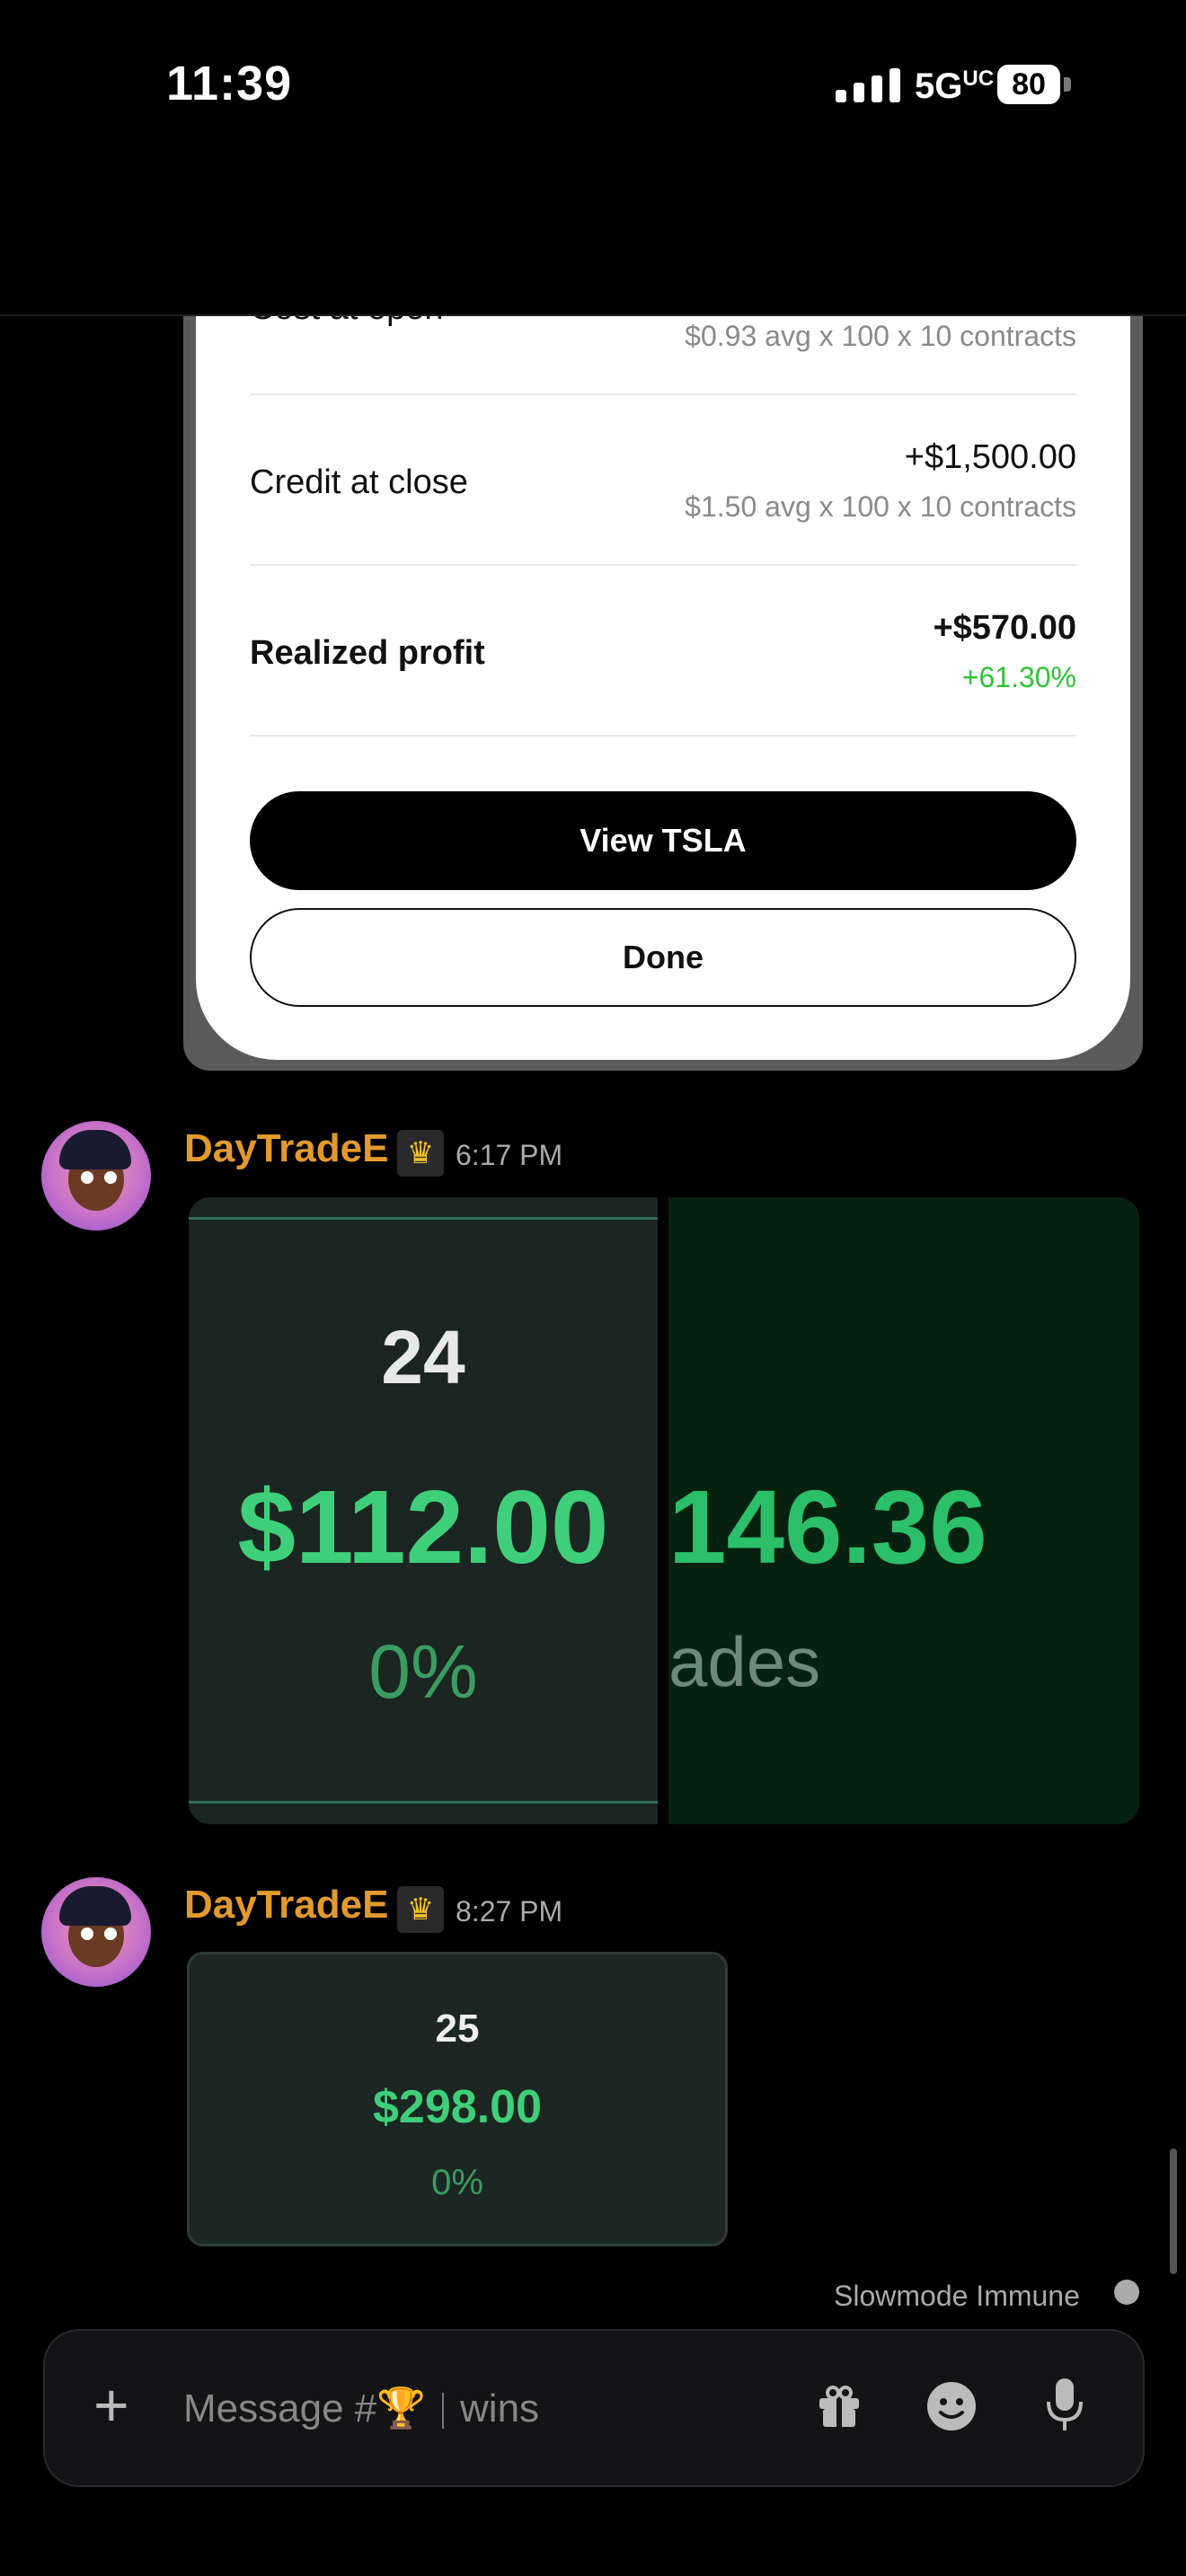  What do you see at coordinates (500, 2408) in the screenshot?
I see `placeholder-channel: wins` at bounding box center [500, 2408].